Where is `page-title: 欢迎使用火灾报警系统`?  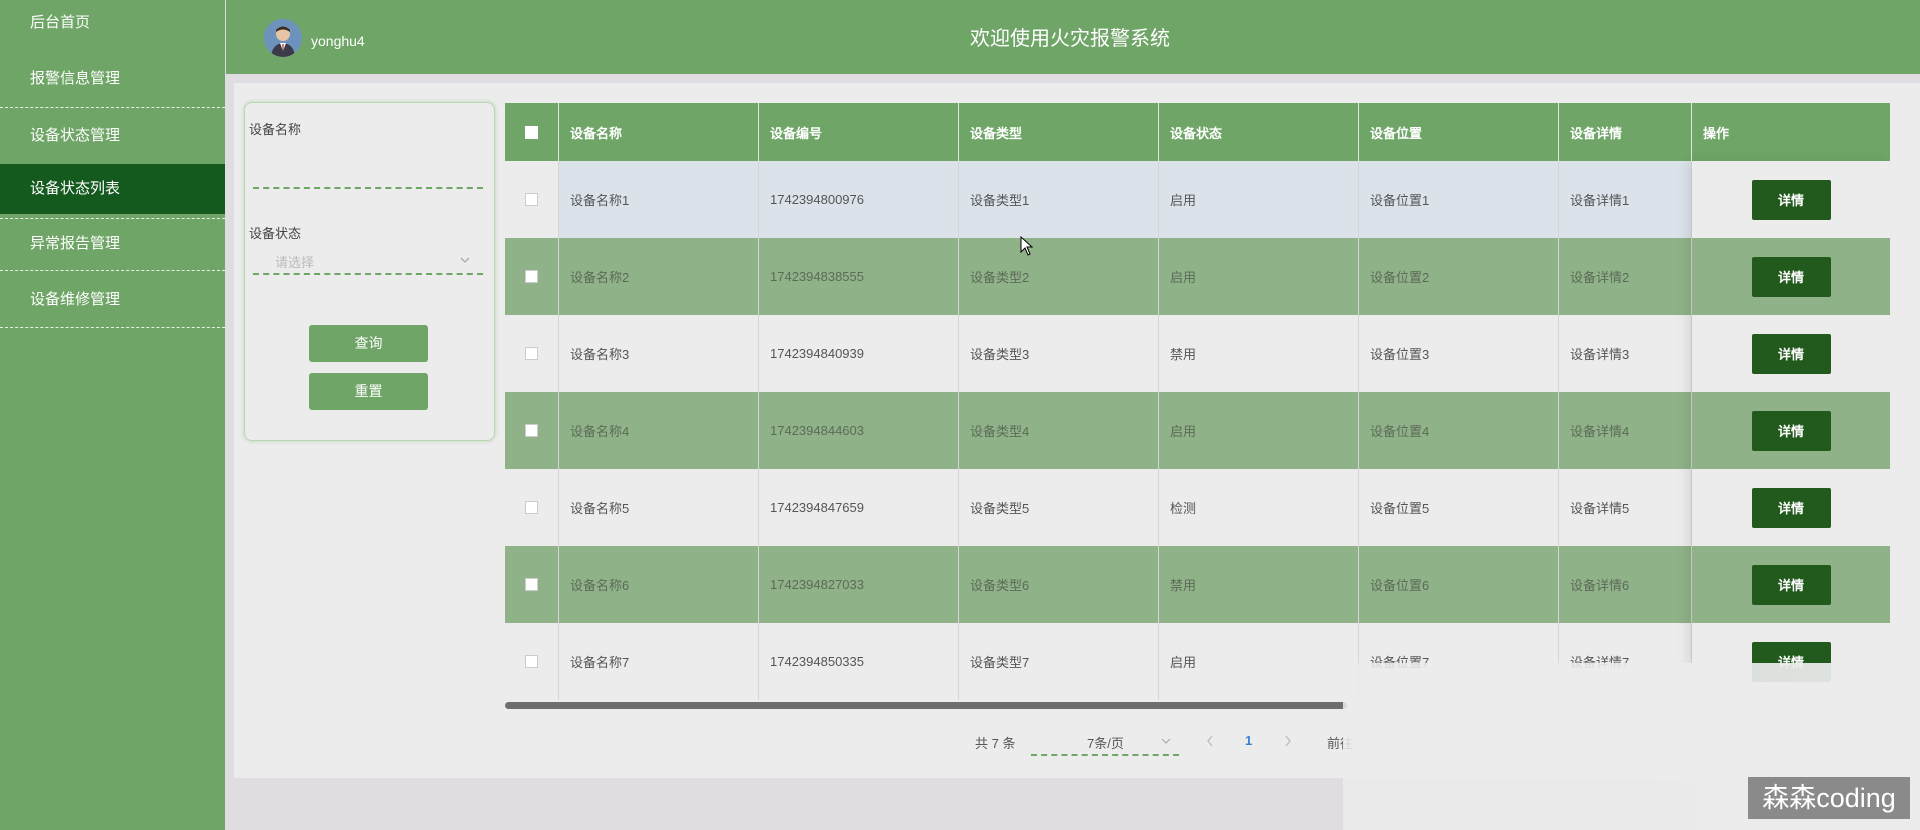 page-title: 欢迎使用火灾报警系统 is located at coordinates (1070, 39).